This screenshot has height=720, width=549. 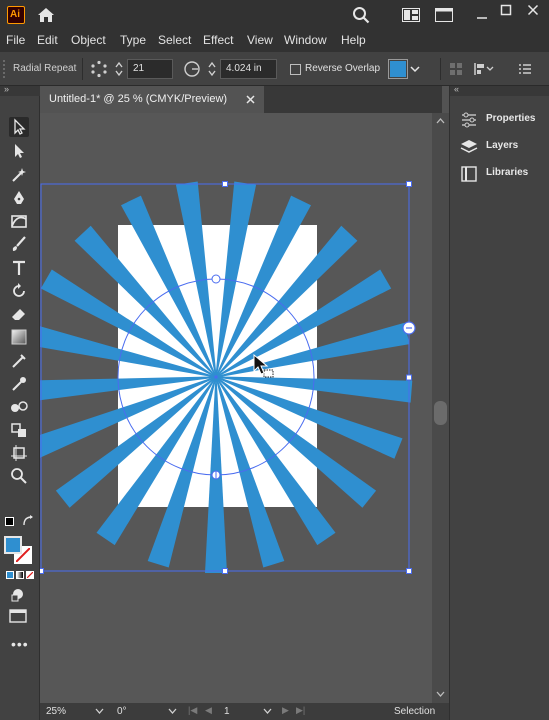 What do you see at coordinates (440, 121) in the screenshot?
I see `scroll-up-icon` at bounding box center [440, 121].